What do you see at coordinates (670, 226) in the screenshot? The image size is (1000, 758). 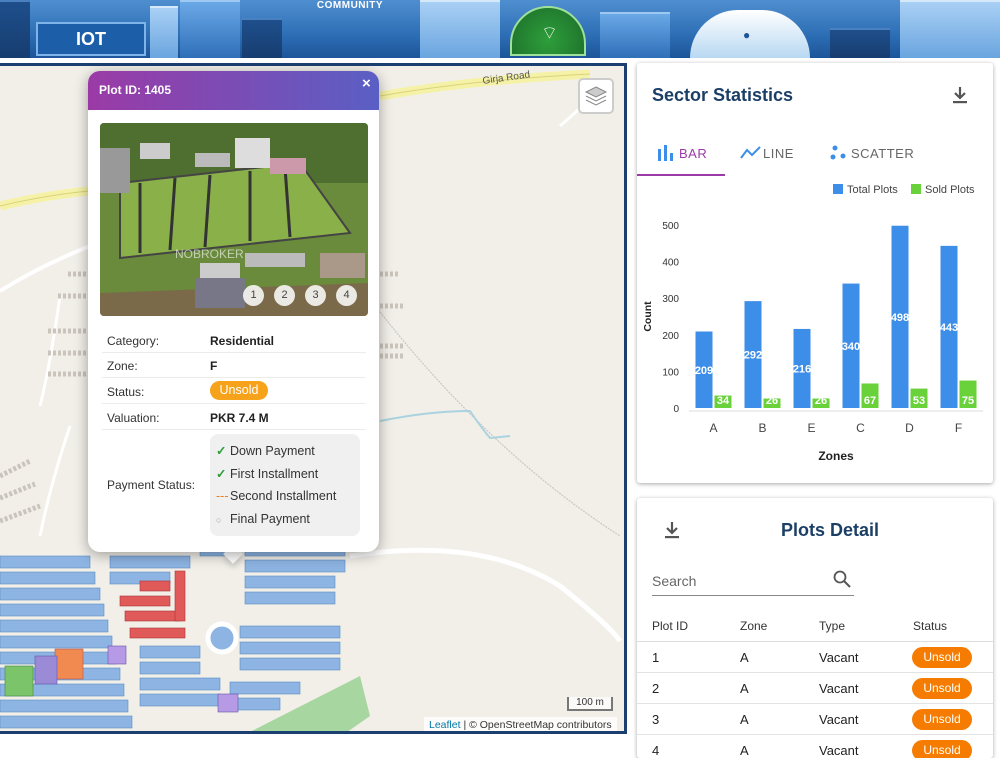 I see `y-tick-label: 500` at bounding box center [670, 226].